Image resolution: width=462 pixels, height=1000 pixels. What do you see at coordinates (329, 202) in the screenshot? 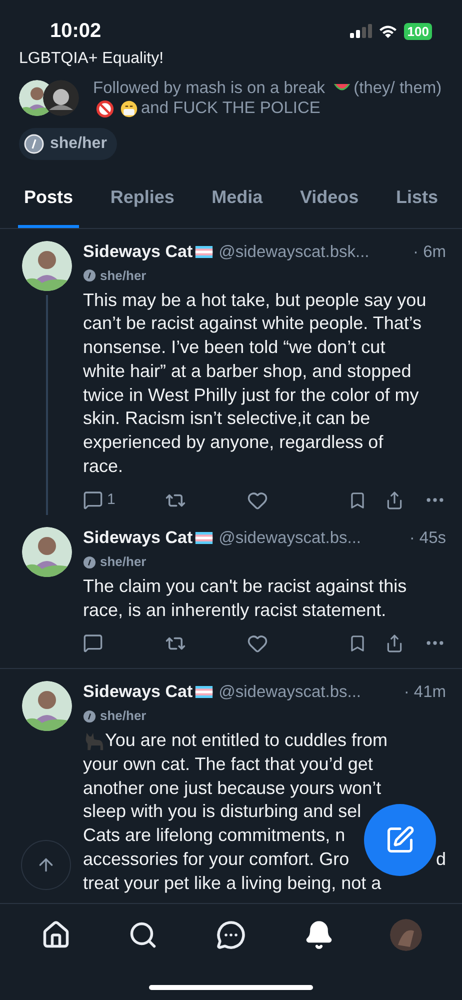
I see `profile-tab: Videos` at bounding box center [329, 202].